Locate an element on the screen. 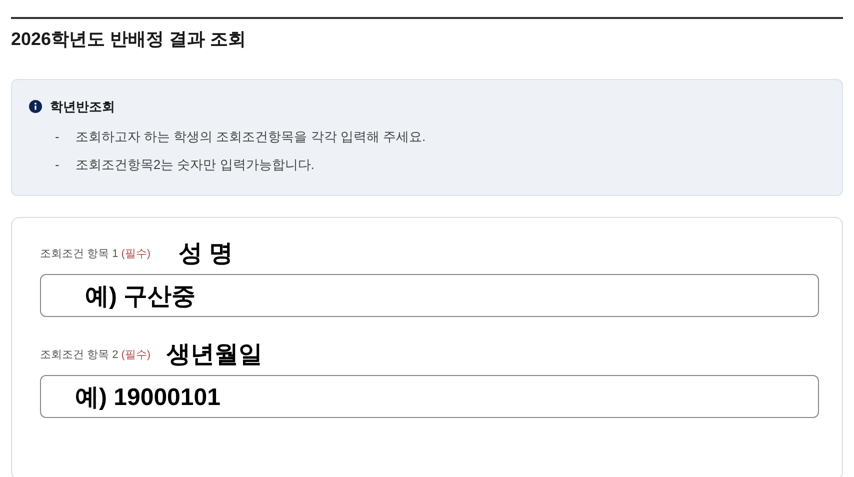  notice-heading: 학년반조회 is located at coordinates (82, 107).